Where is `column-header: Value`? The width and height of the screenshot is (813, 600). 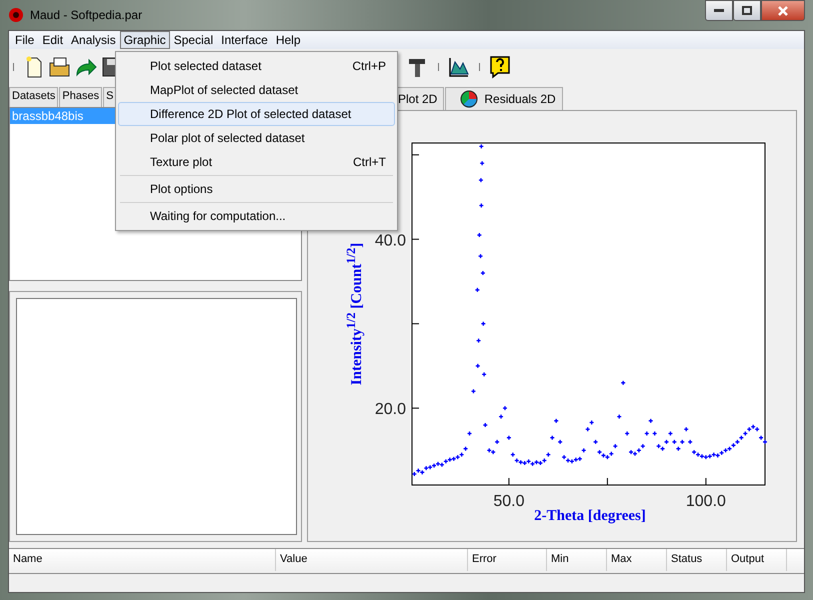 column-header: Value is located at coordinates (372, 560).